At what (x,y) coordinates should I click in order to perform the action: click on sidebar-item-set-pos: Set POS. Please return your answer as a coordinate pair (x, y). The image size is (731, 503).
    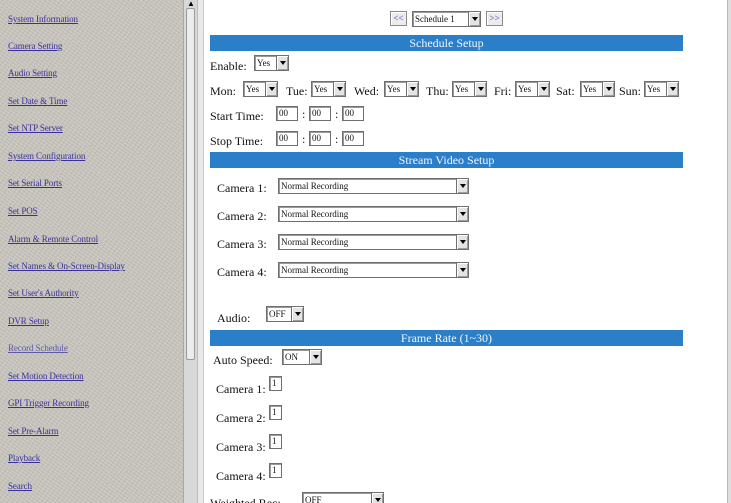
    Looking at the image, I should click on (23, 211).